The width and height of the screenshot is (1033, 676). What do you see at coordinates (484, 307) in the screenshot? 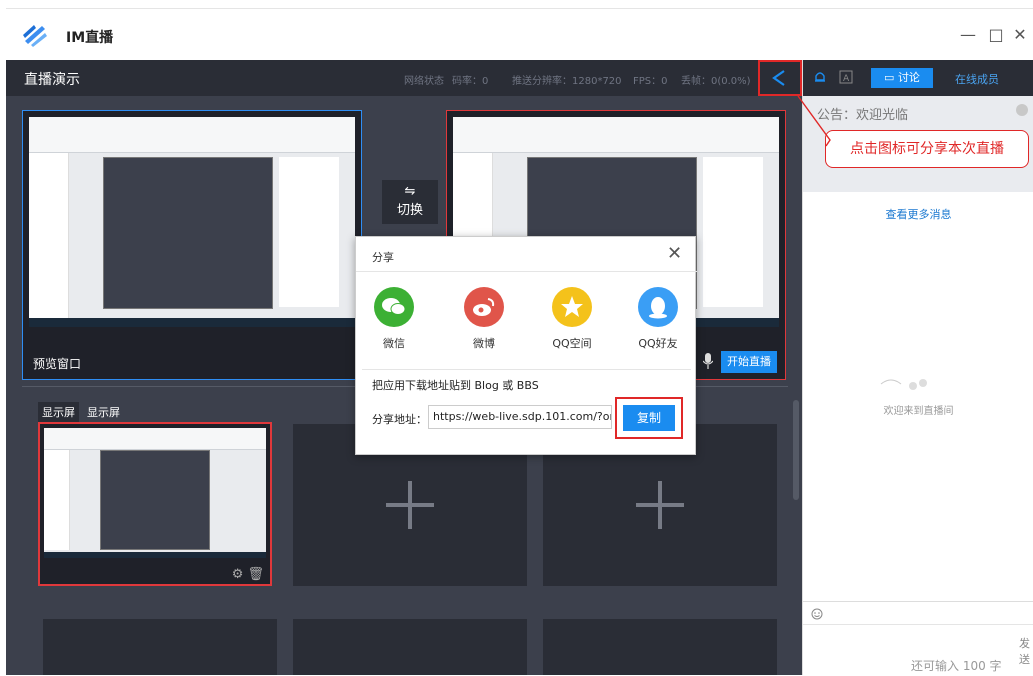
I see `weibo-icon` at bounding box center [484, 307].